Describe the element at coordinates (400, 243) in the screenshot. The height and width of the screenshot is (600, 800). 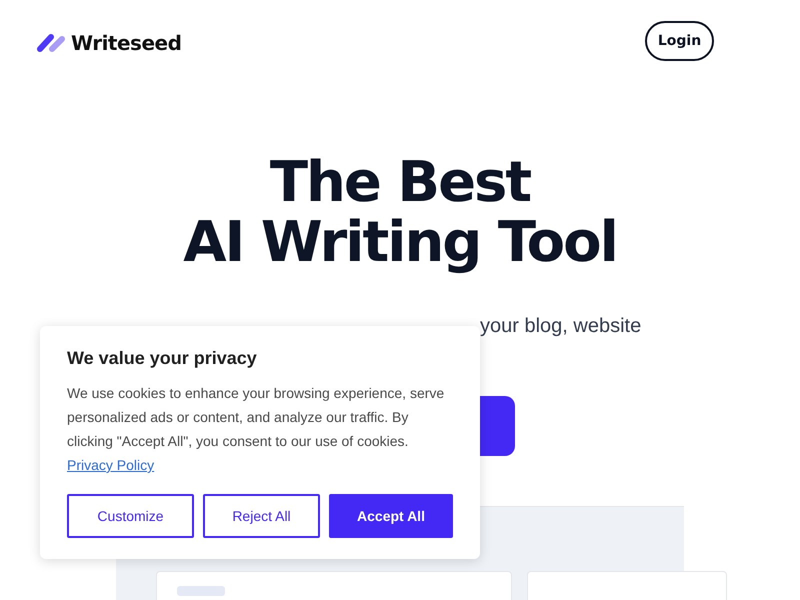
I see `hero-title: AI Writing Tool` at that location.